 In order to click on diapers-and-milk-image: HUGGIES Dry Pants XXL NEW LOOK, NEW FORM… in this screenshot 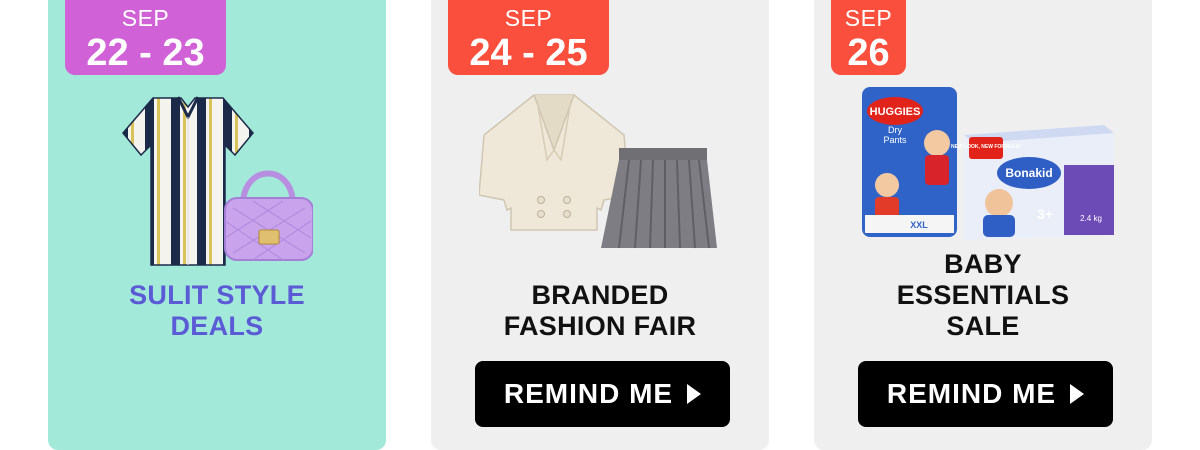, I will do `click(988, 163)`.